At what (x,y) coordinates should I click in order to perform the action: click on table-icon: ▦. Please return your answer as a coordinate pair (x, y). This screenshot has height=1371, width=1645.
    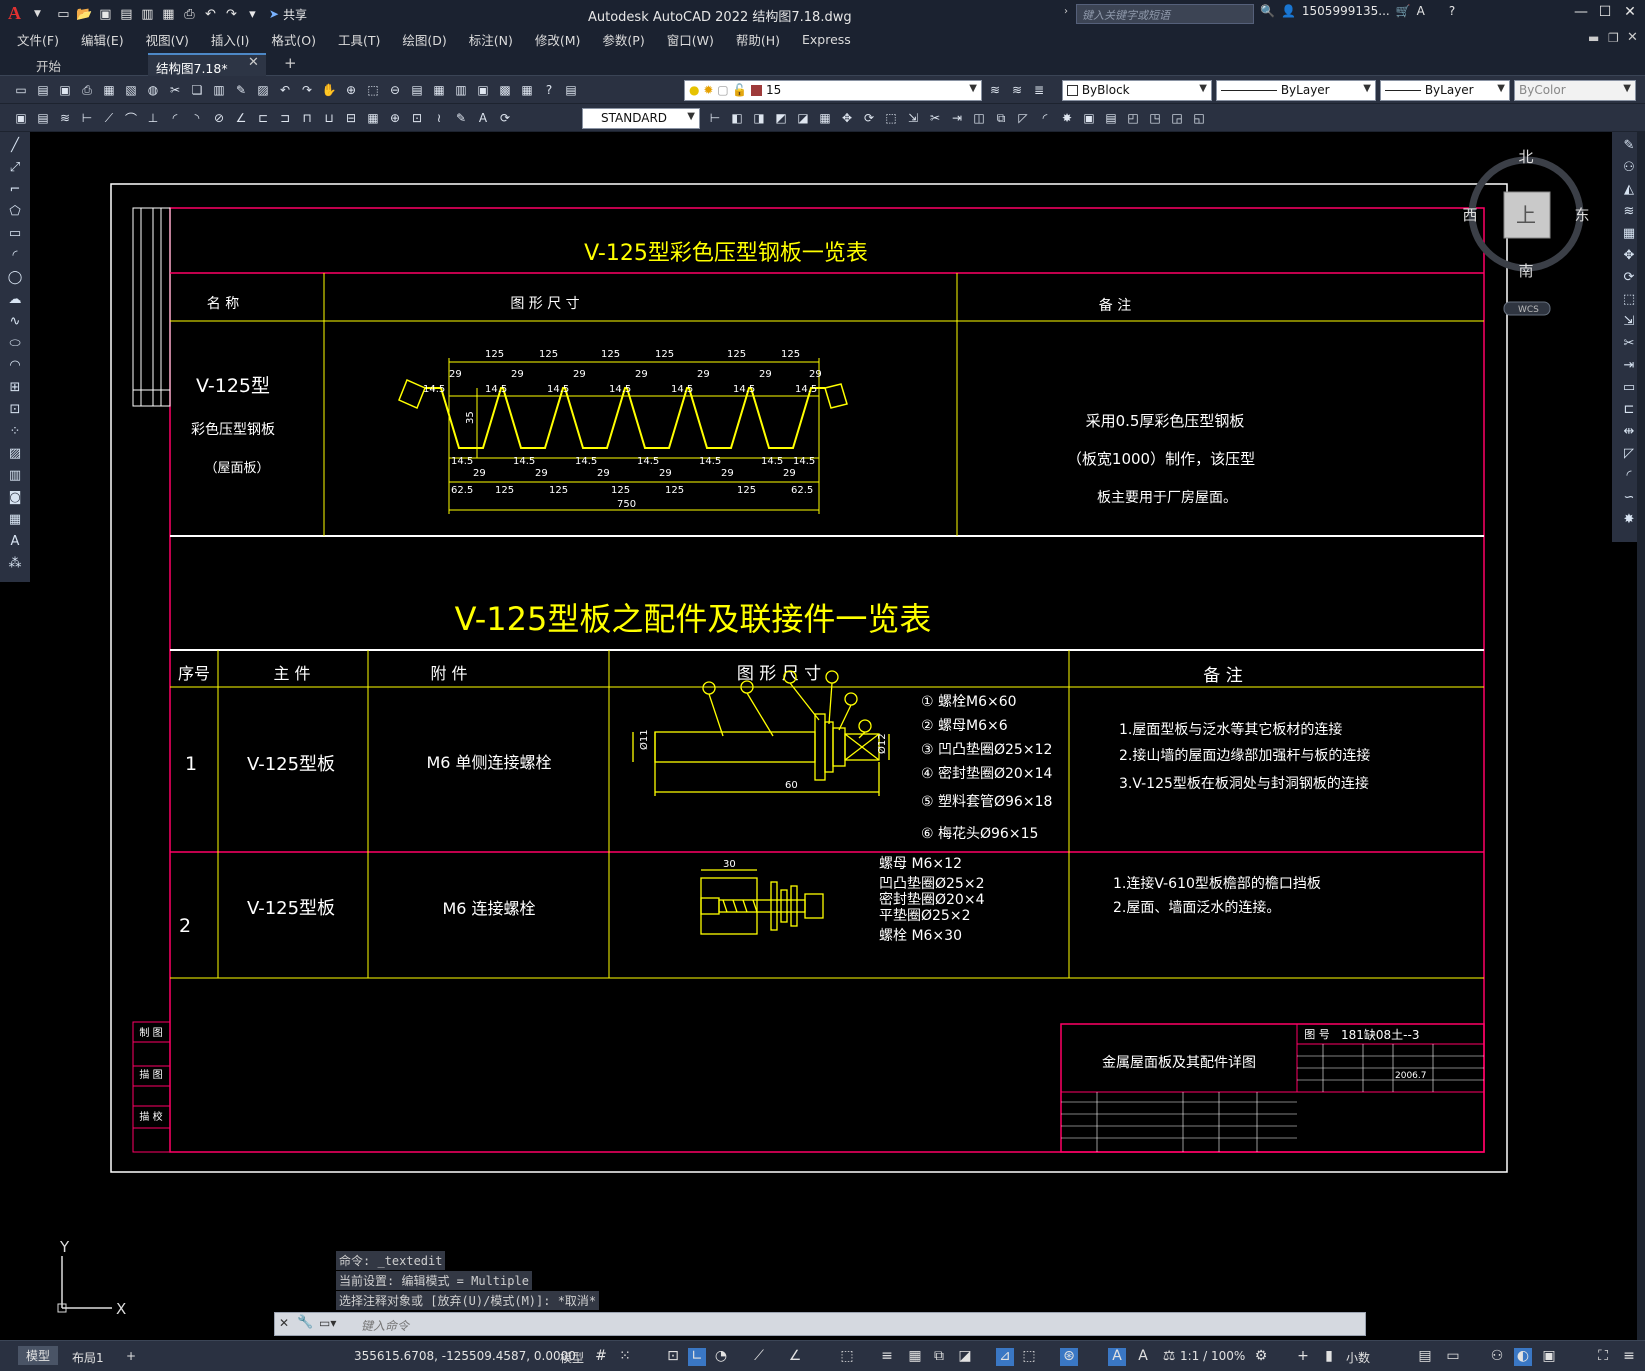
    Looking at the image, I should click on (15, 521).